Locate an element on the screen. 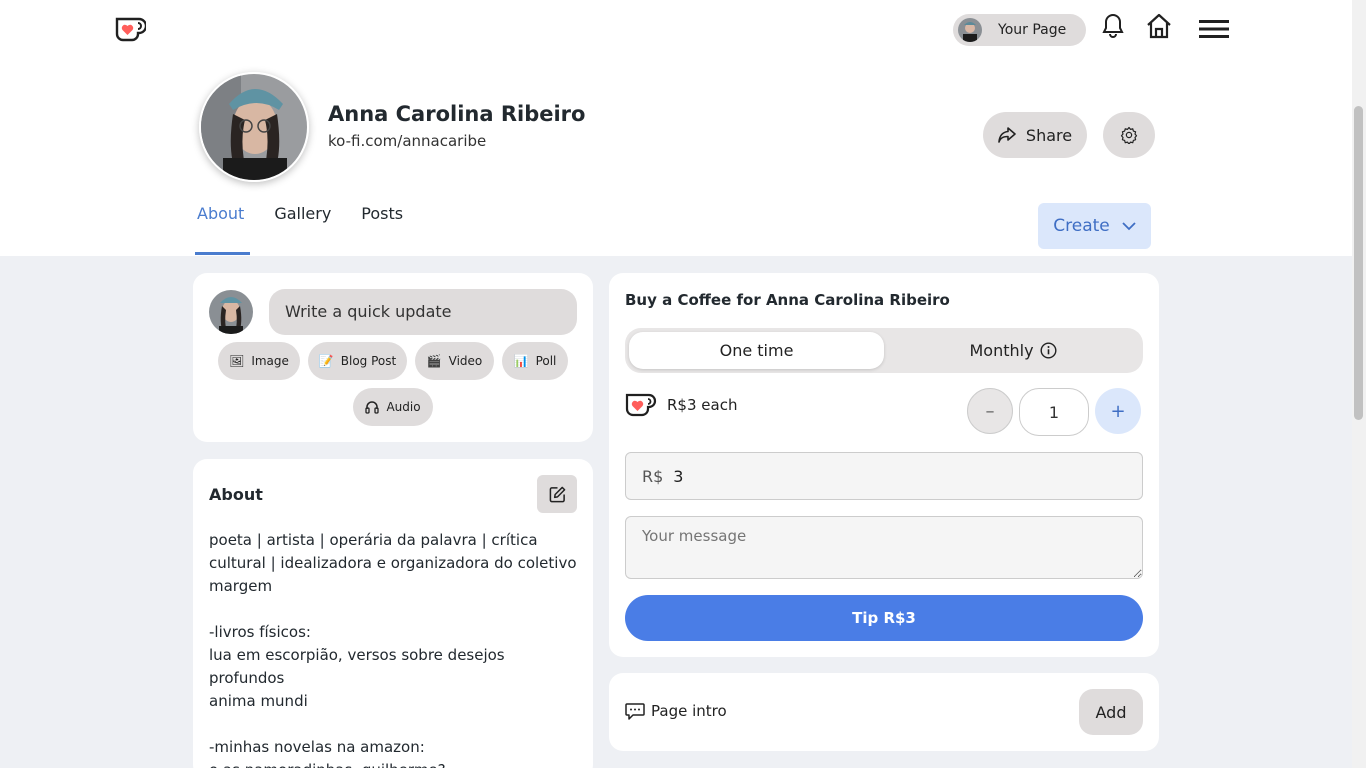 The height and width of the screenshot is (768, 1366). kofi-logo-icon is located at coordinates (130, 29).